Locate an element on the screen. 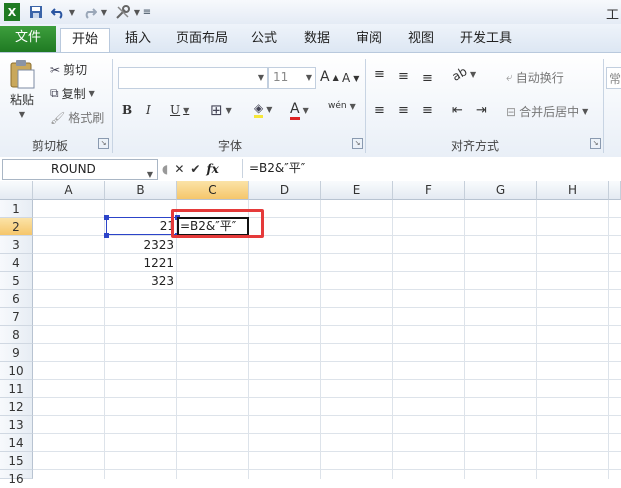 This screenshot has height=488, width=621. redo-icon is located at coordinates (90, 12).